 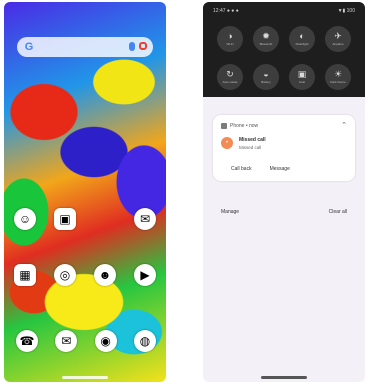 I want to click on dock: ☎ ✉ ◉ ◍, so click(x=86, y=341).